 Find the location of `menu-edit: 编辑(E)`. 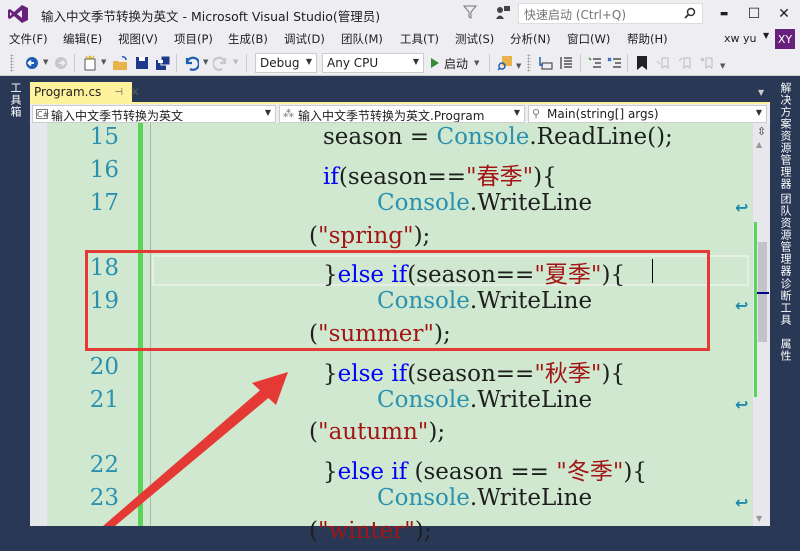

menu-edit: 编辑(E) is located at coordinates (82, 39).